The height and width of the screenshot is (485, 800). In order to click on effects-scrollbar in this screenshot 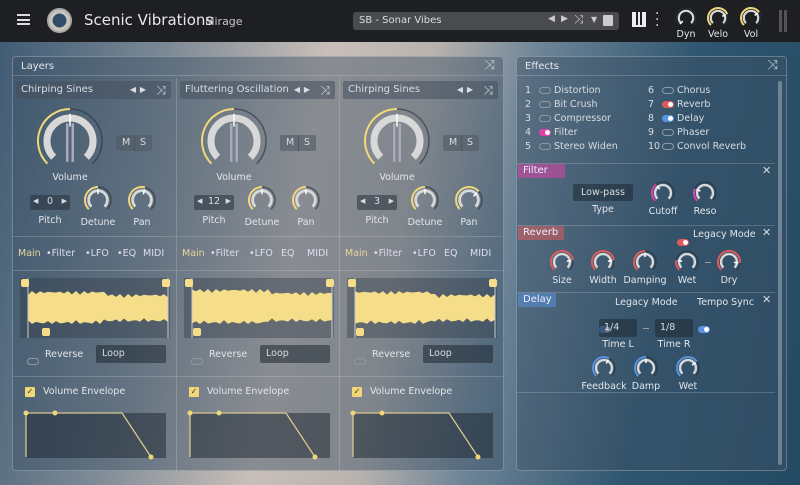, I will do `click(780, 273)`.